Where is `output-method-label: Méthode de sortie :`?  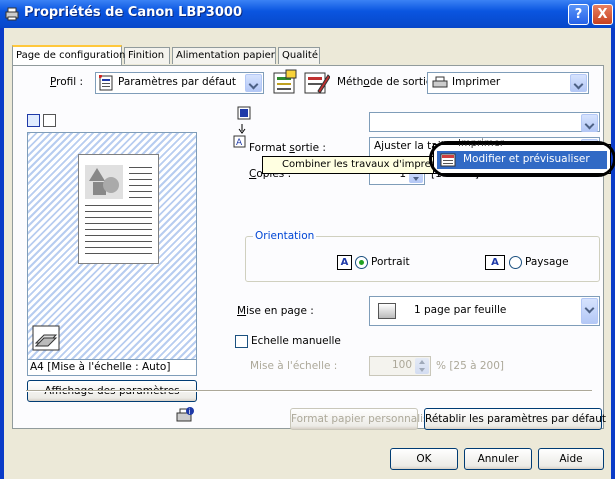 output-method-label: Méthode de sortie : is located at coordinates (388, 82).